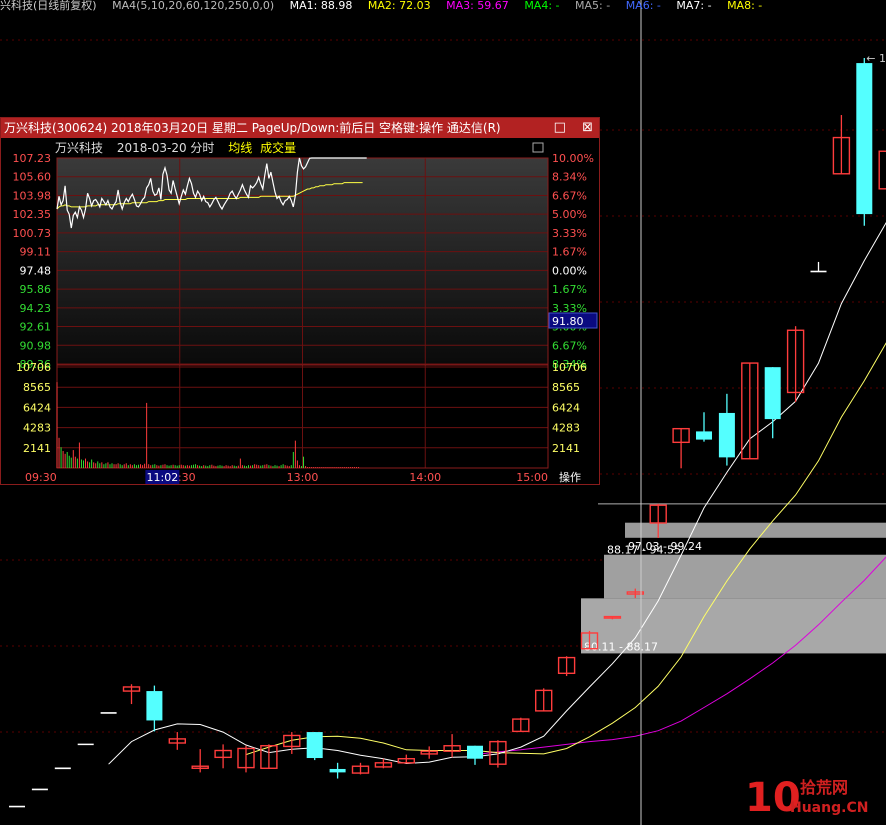 This screenshot has width=886, height=825. What do you see at coordinates (477, 6) in the screenshot?
I see `ma3-label: MA3: 59.67` at bounding box center [477, 6].